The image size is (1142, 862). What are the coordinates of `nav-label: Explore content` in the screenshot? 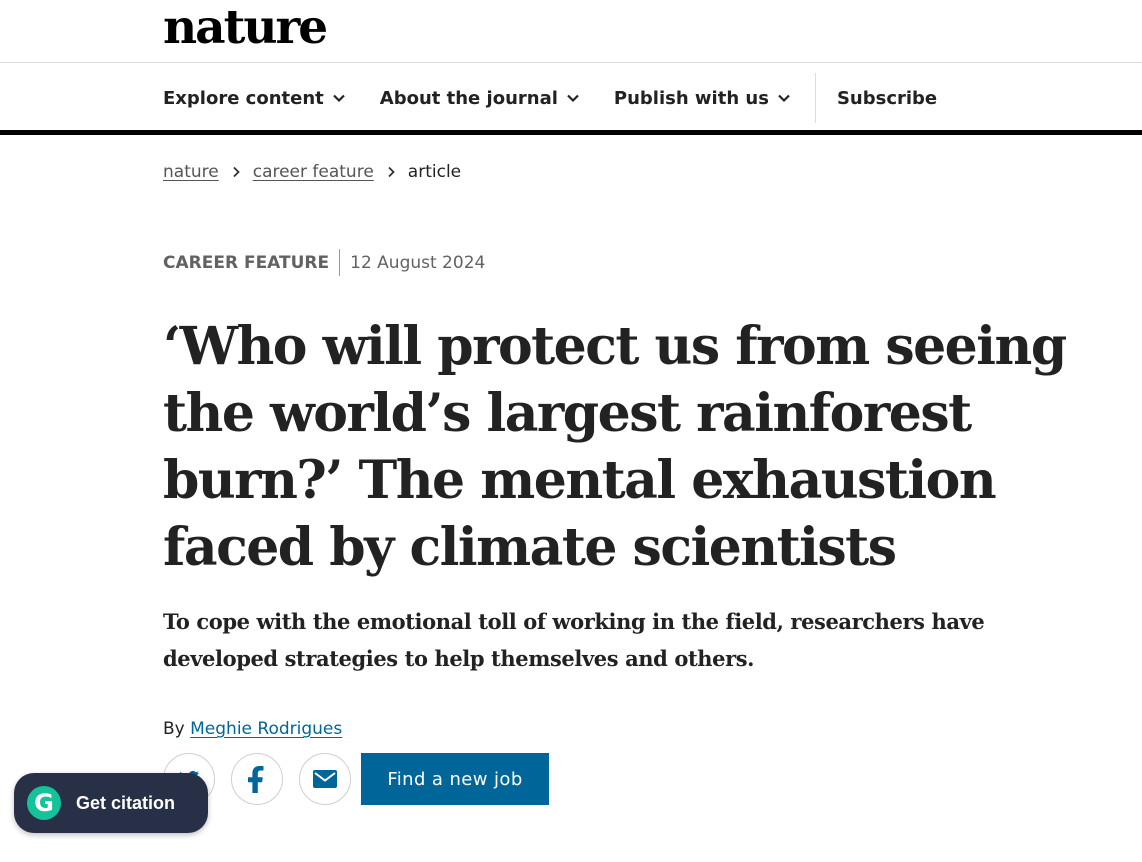 It's located at (243, 98).